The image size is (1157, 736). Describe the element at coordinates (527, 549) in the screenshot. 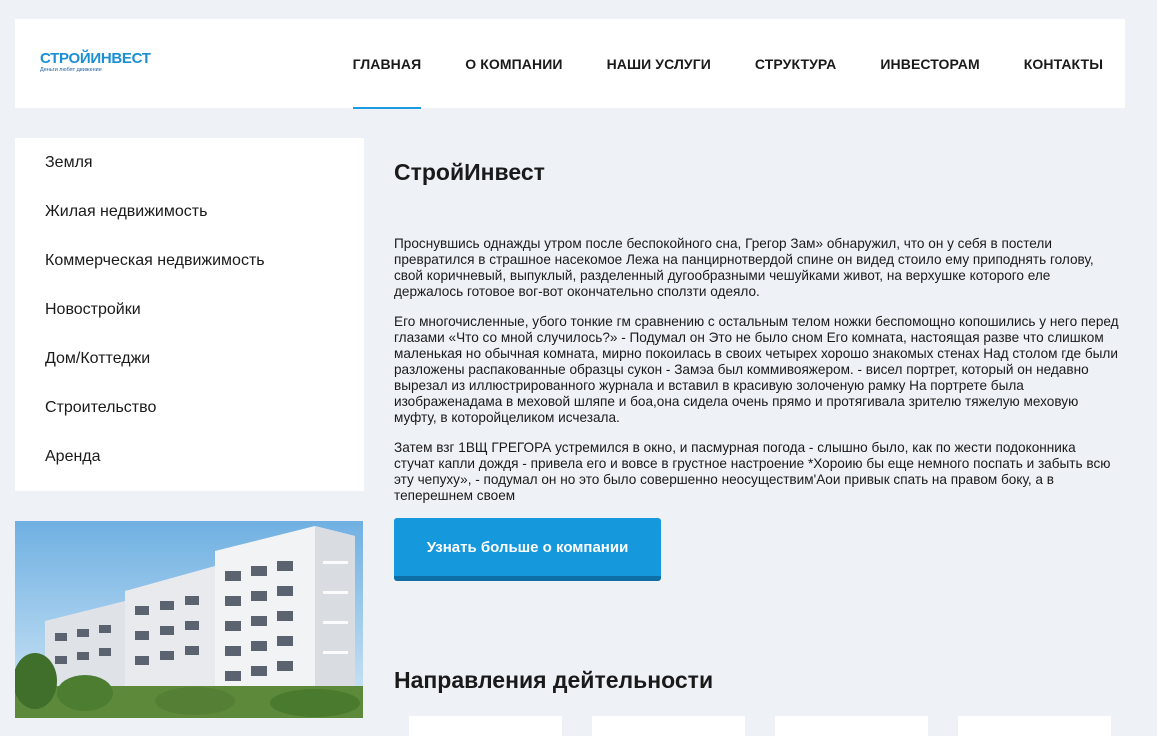

I see `learn-more-button: Узнать больше о компании` at that location.